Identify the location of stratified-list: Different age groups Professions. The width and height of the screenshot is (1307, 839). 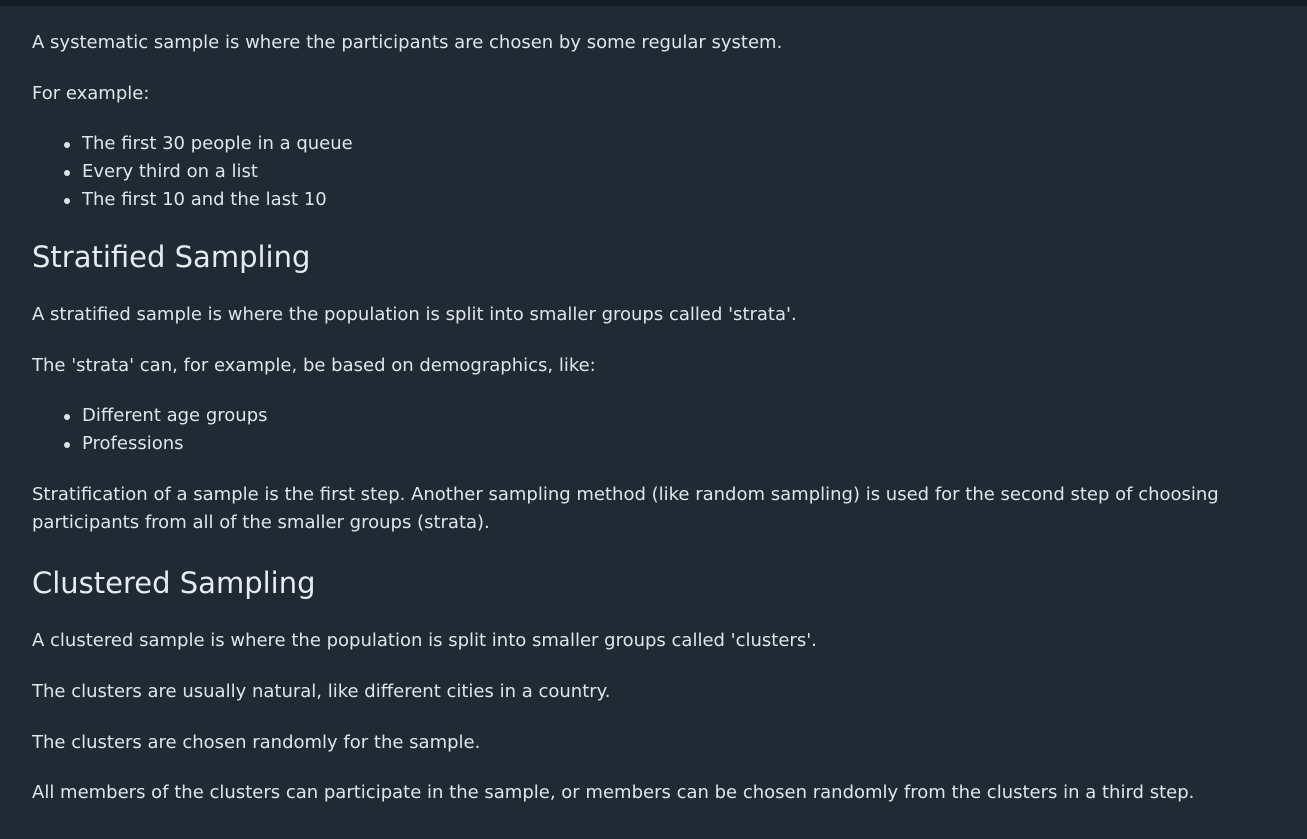
(150, 430).